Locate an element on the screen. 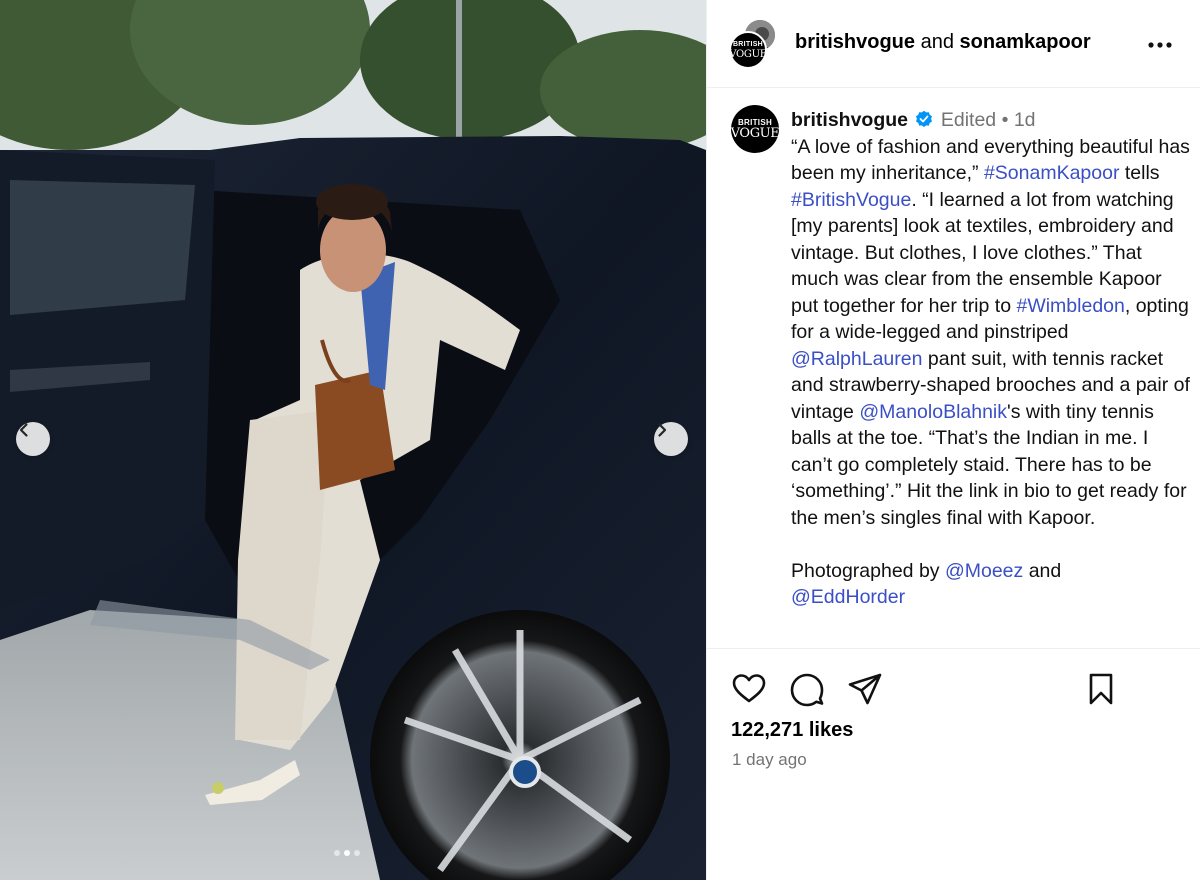  author-username: britishvogue is located at coordinates (855, 42).